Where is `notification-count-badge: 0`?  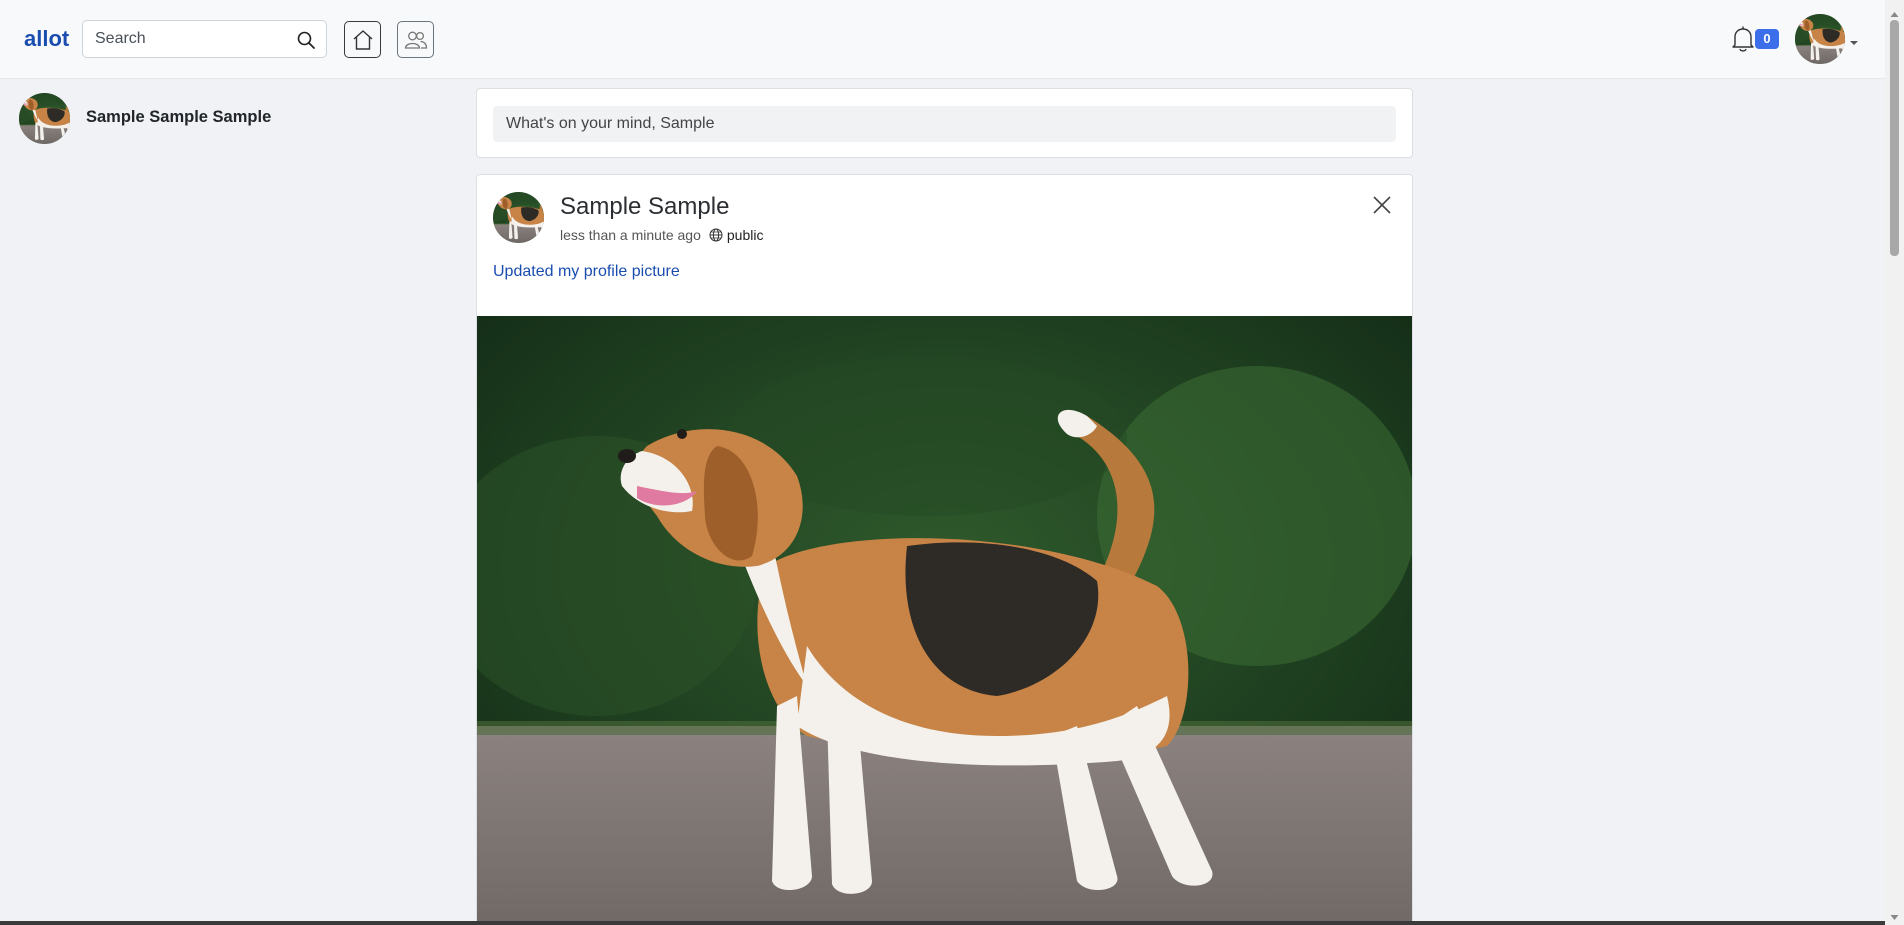
notification-count-badge: 0 is located at coordinates (1767, 39).